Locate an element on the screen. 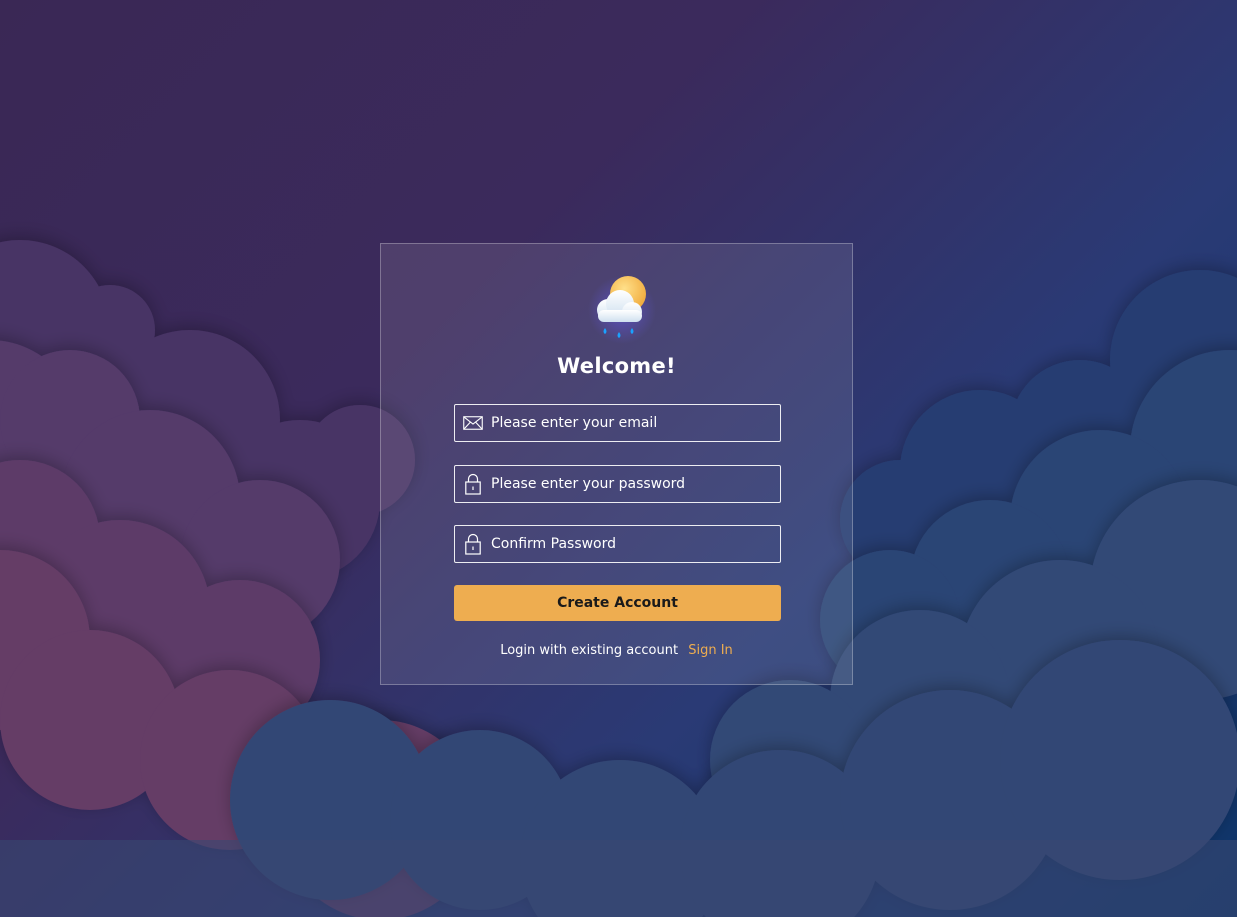 The image size is (1237, 917). cloud-sun-rain-icon is located at coordinates (622, 310).